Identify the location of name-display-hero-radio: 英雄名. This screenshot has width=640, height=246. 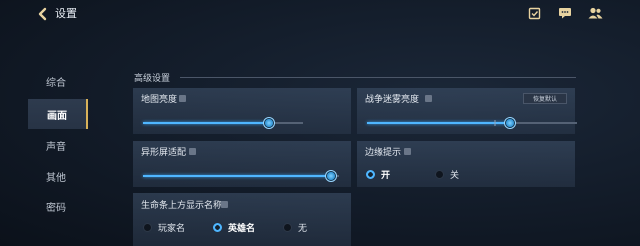
(234, 227).